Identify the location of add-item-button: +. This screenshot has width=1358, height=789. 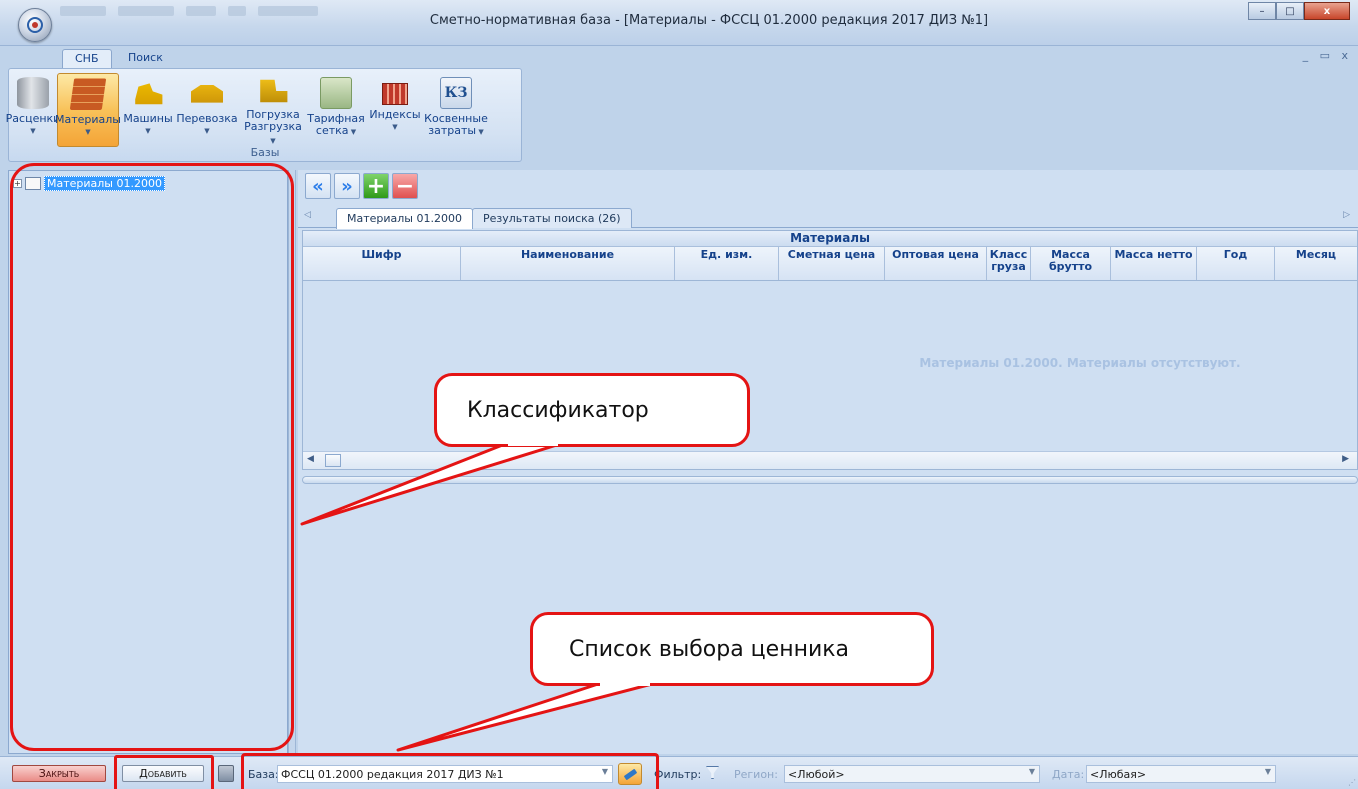
(376, 186).